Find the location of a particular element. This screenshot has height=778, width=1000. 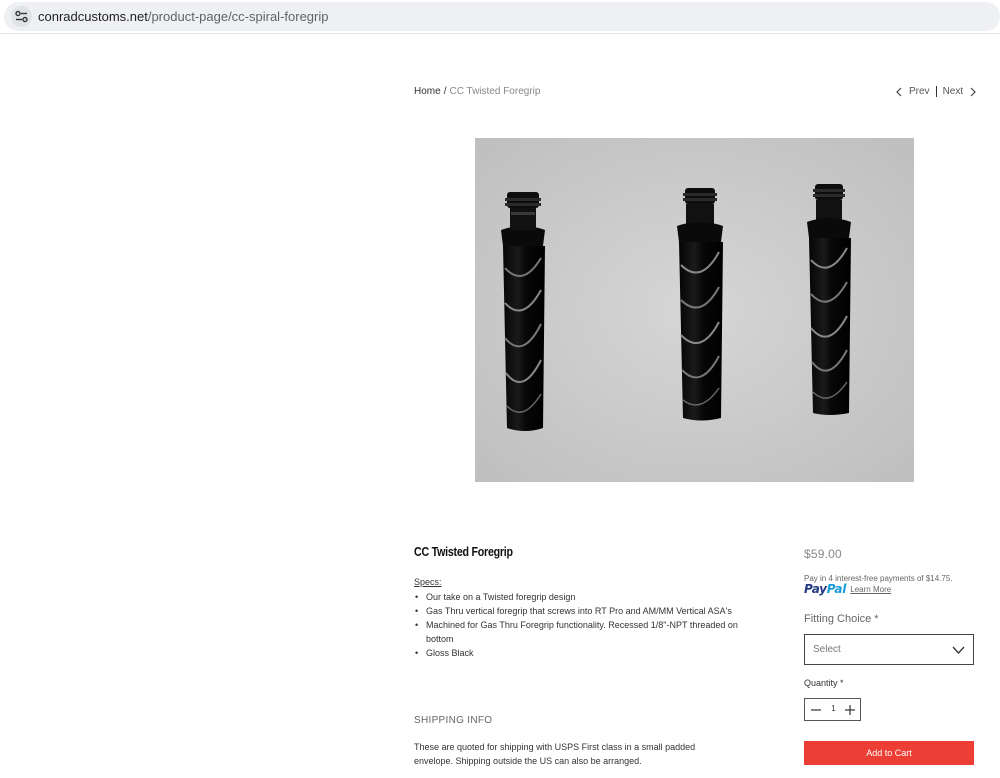

chevron-left-icon is located at coordinates (899, 91).